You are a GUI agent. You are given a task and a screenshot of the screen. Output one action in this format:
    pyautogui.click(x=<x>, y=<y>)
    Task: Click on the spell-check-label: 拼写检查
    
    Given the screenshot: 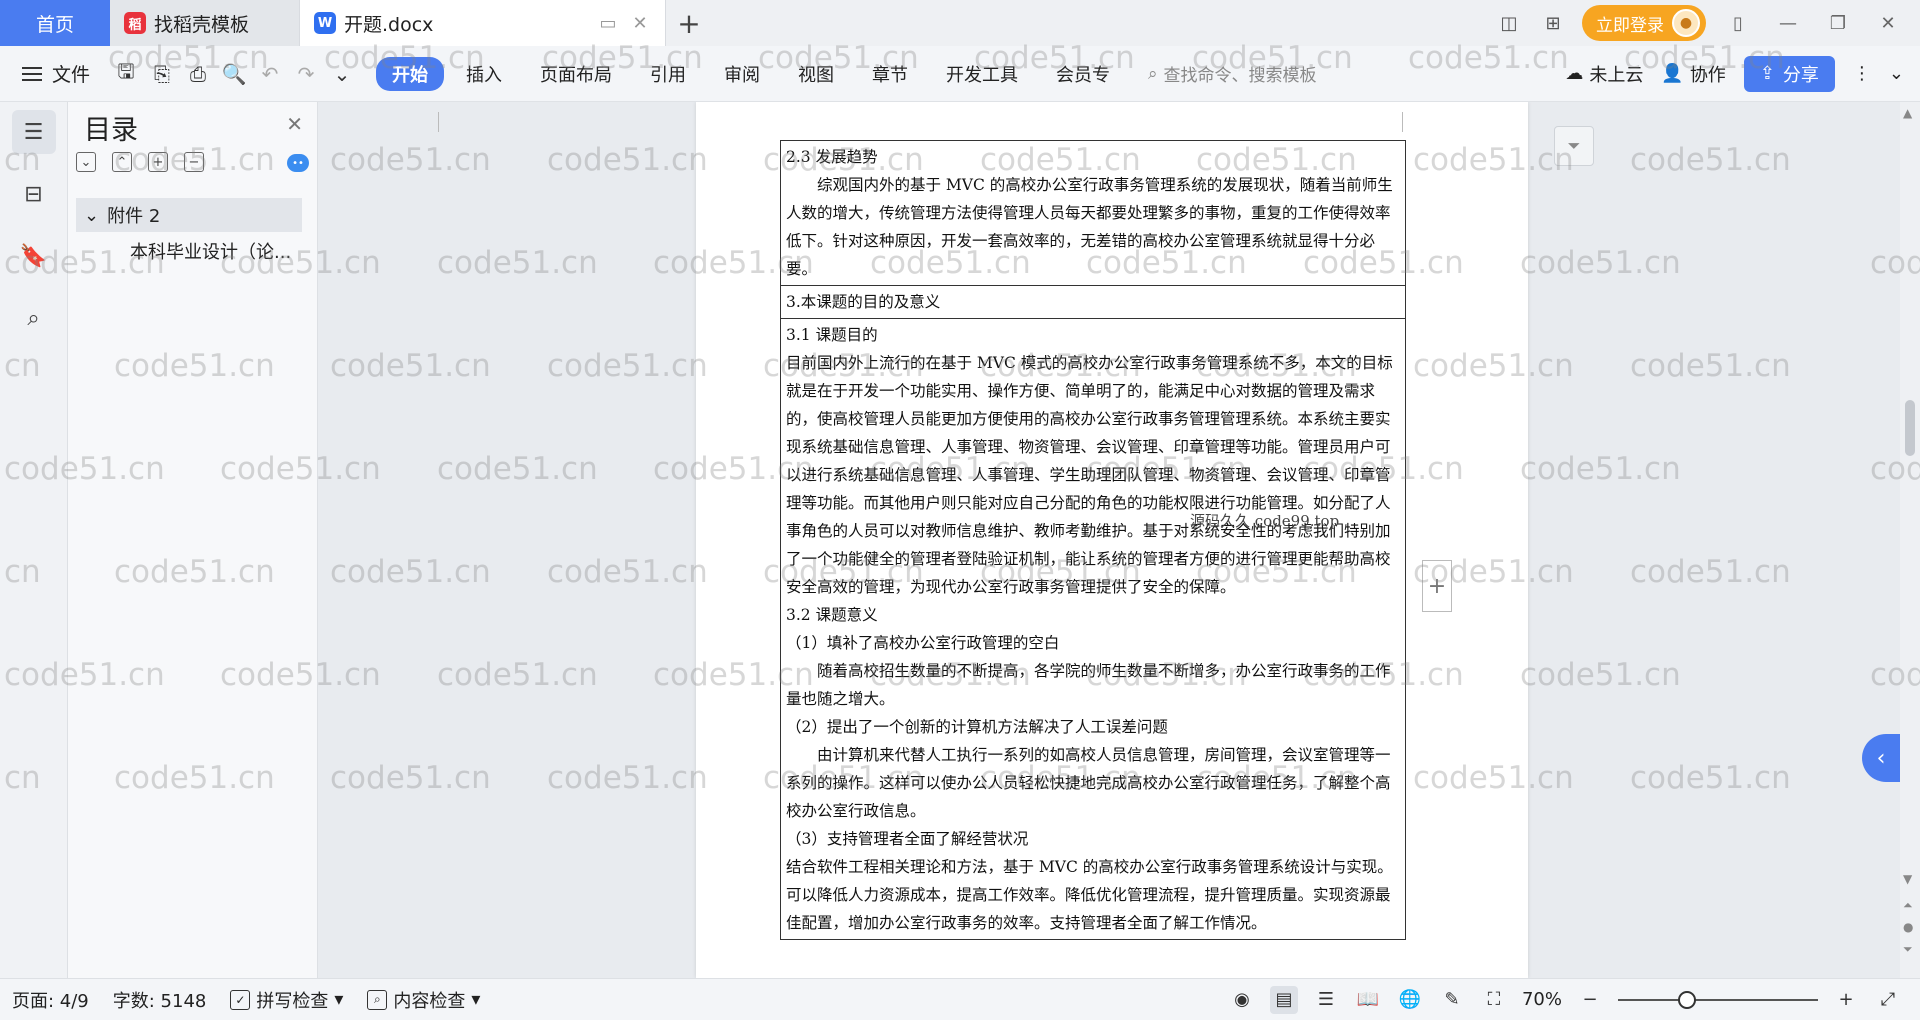 What is the action you would take?
    pyautogui.click(x=292, y=1001)
    